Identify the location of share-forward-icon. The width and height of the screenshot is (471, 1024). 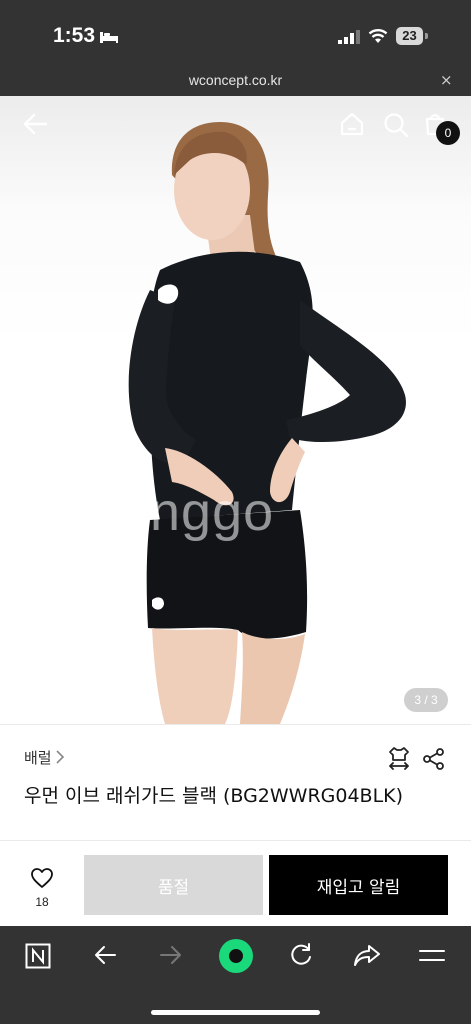
(367, 955).